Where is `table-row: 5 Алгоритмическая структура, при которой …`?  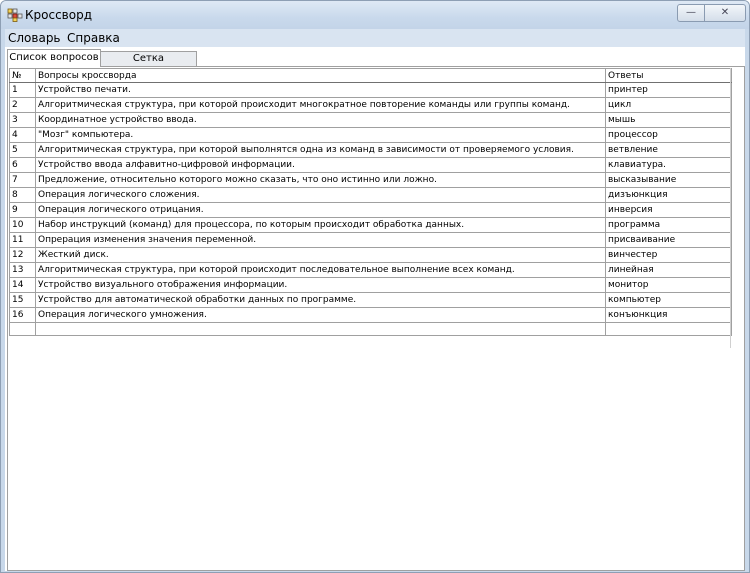
table-row: 5 Алгоритмическая структура, при которой … is located at coordinates (370, 150).